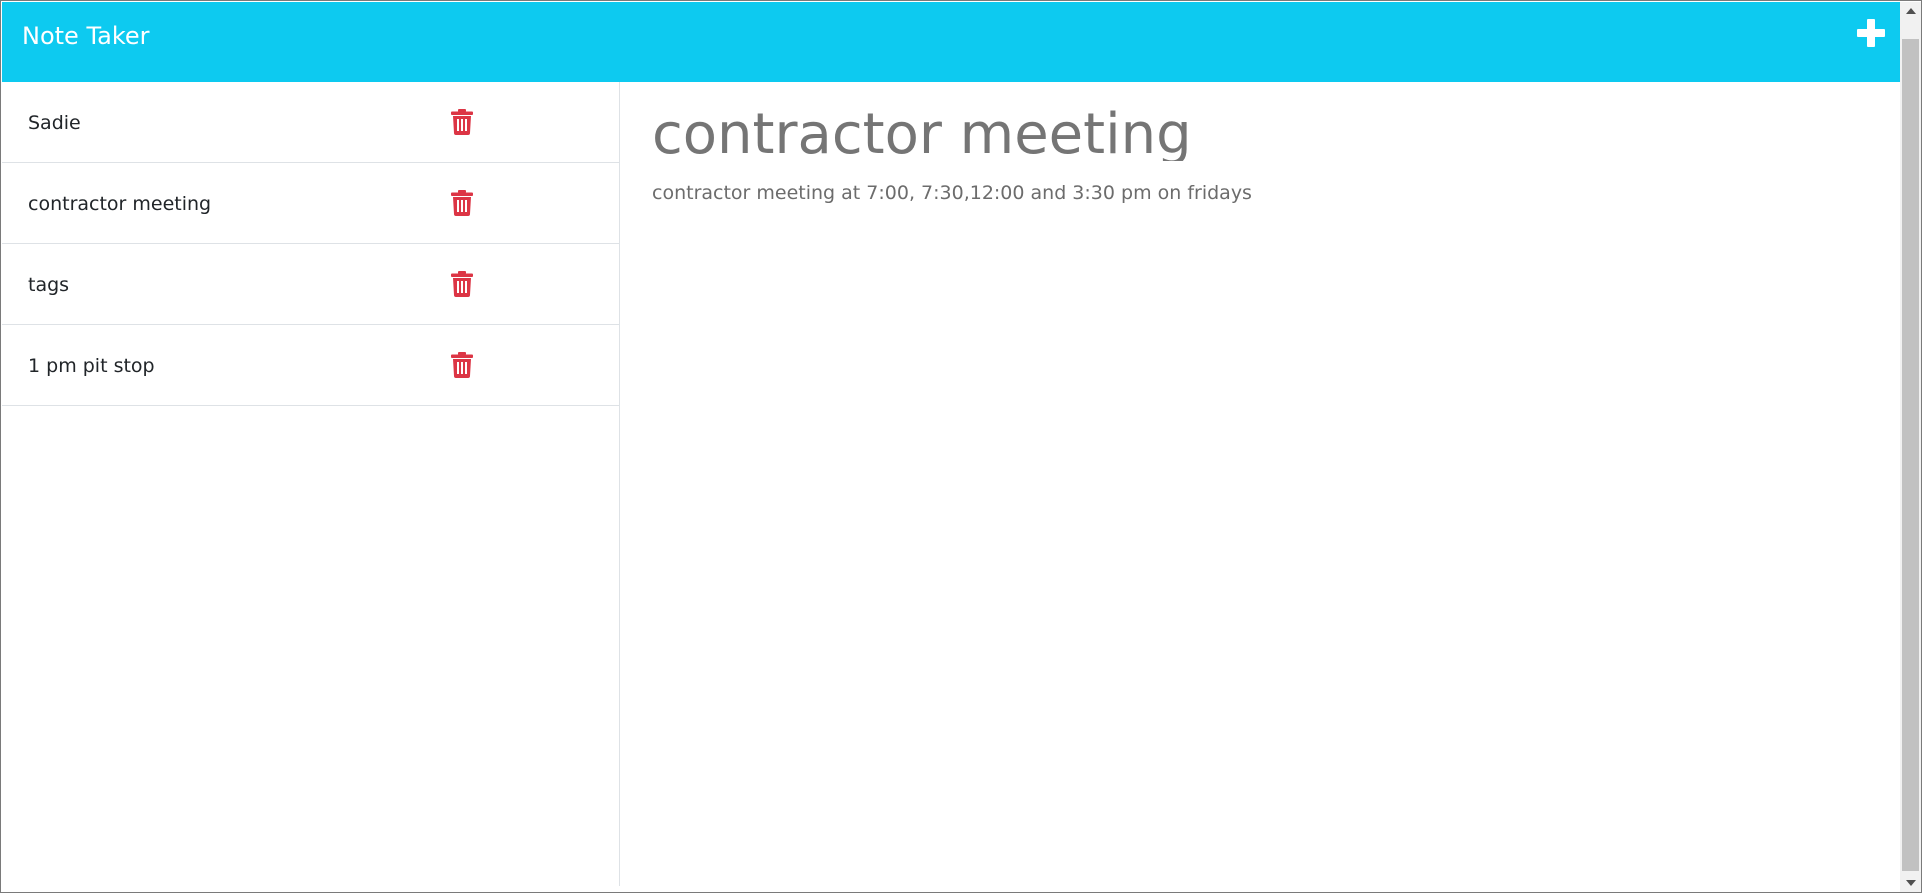  What do you see at coordinates (310, 284) in the screenshot?
I see `note-list-item: tags` at bounding box center [310, 284].